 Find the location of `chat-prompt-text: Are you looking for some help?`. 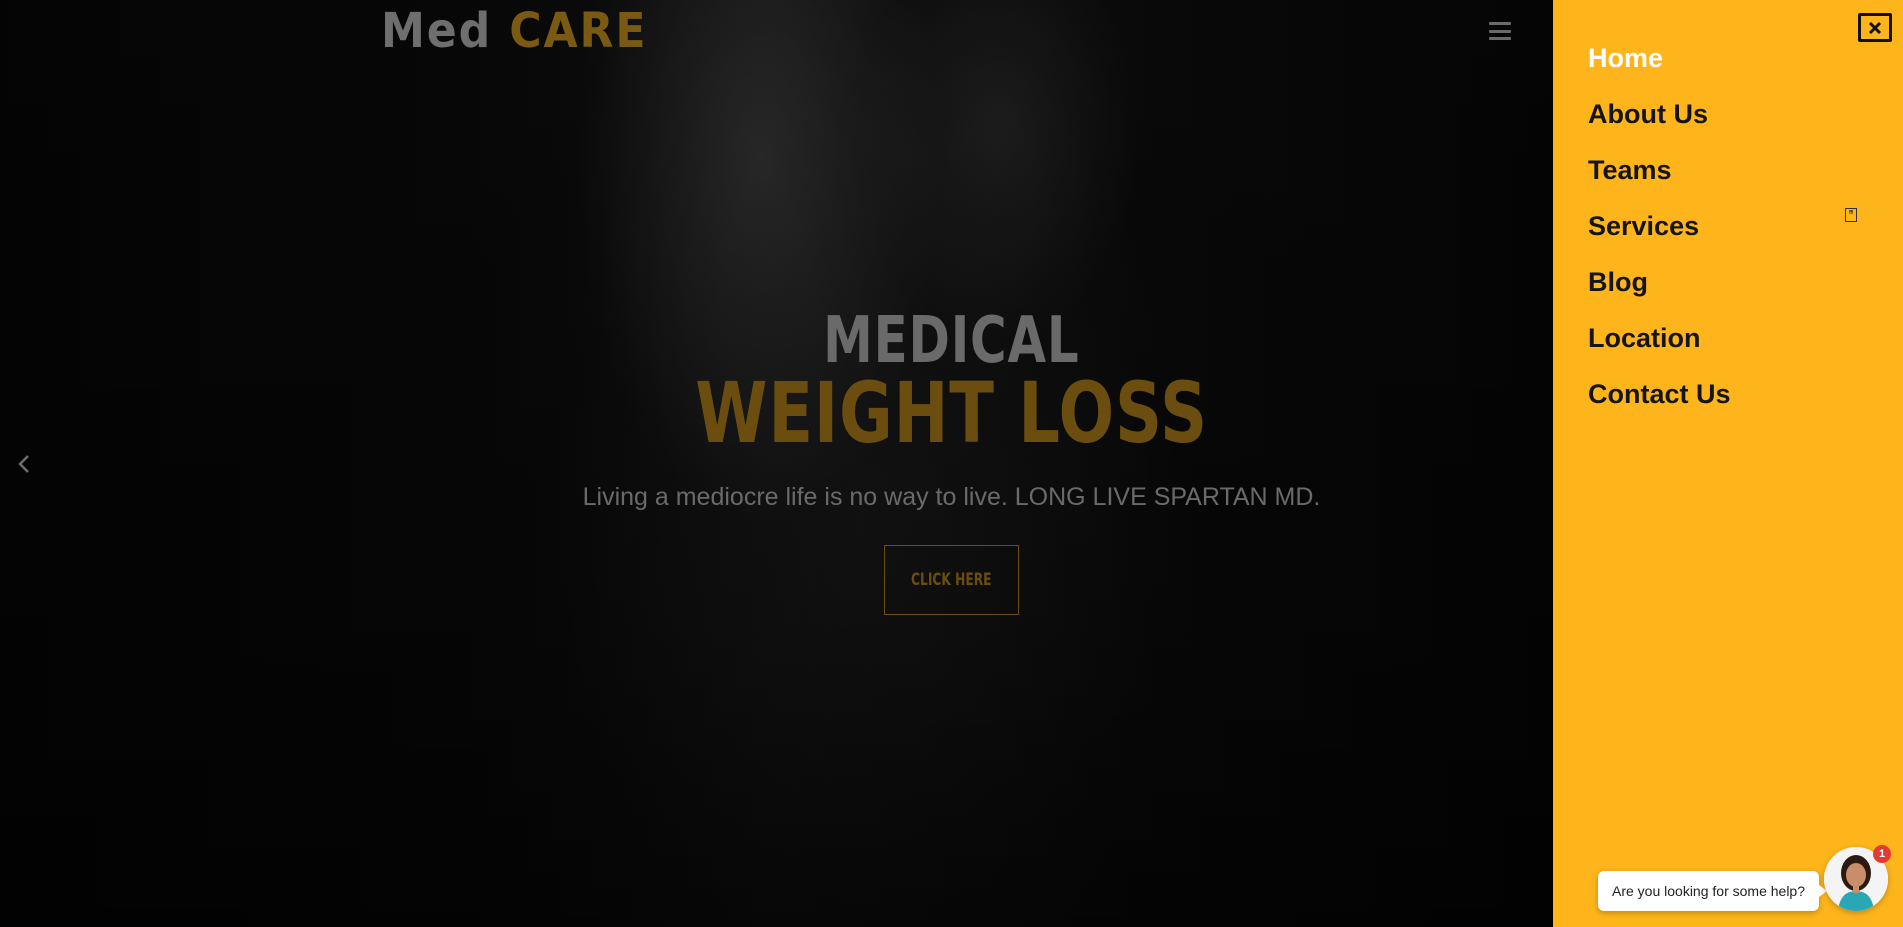

chat-prompt-text: Are you looking for some help? is located at coordinates (1708, 891).